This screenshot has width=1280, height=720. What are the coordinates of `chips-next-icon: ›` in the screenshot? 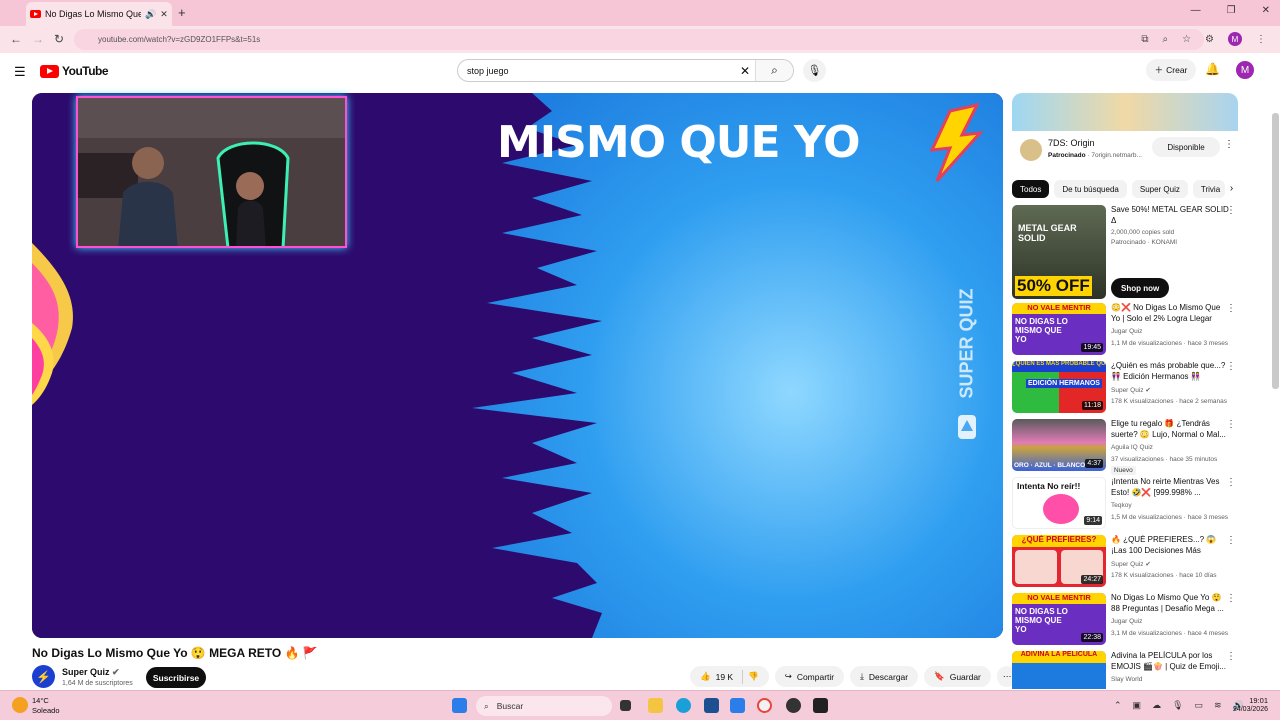 It's located at (1231, 189).